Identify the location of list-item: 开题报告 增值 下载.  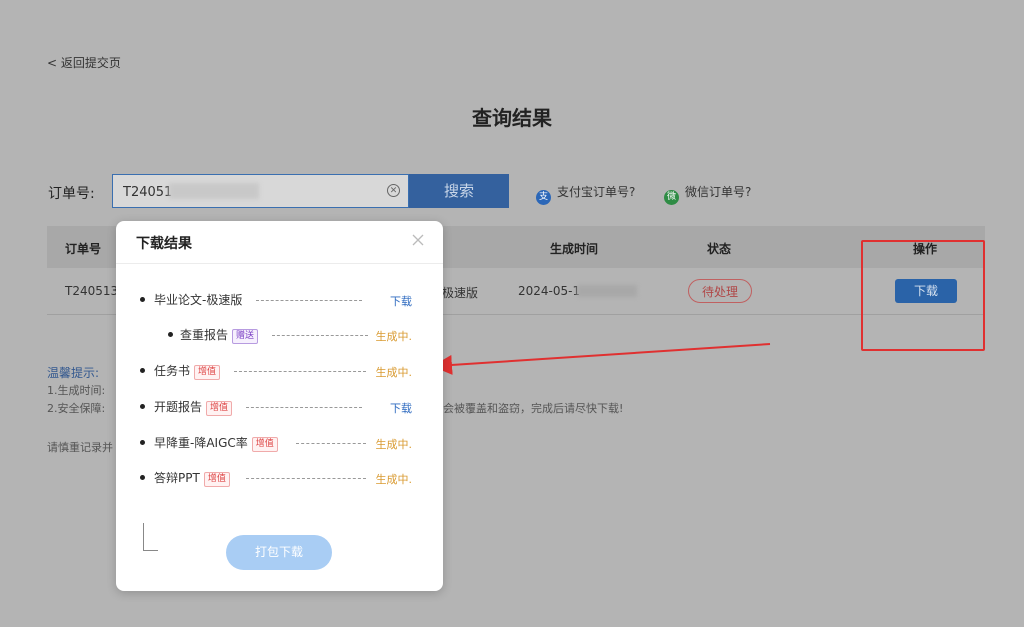
(276, 407).